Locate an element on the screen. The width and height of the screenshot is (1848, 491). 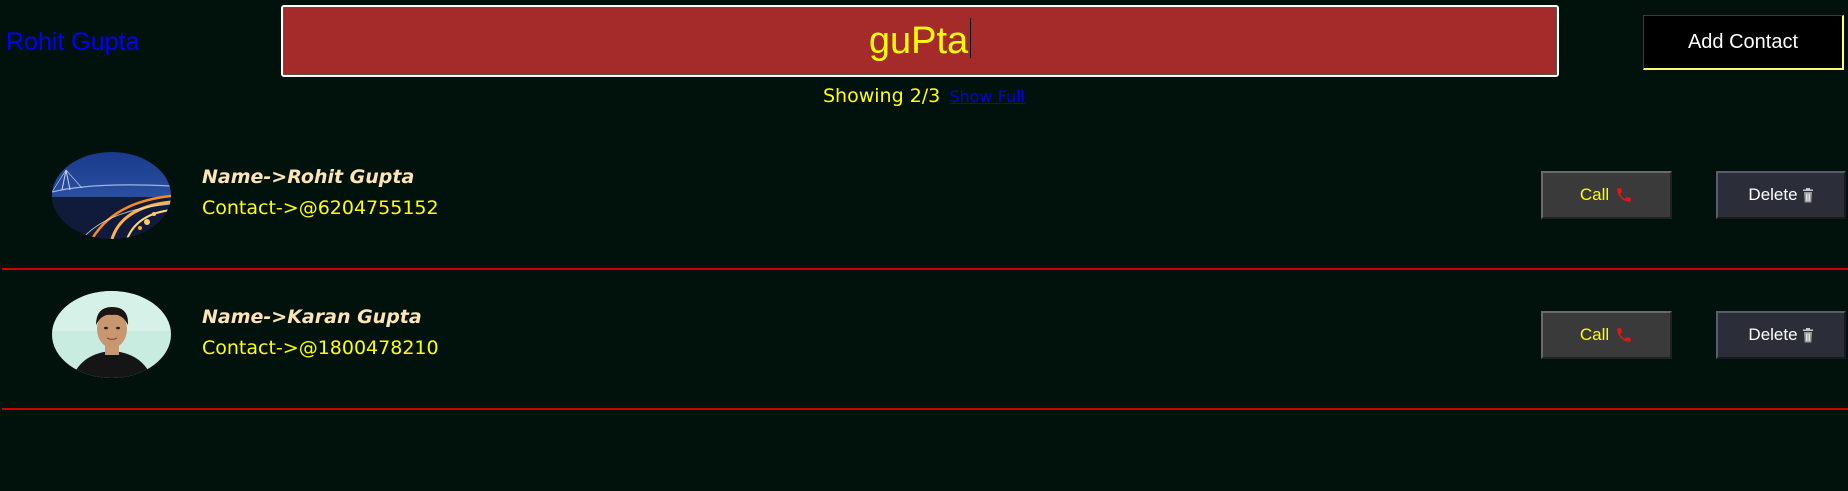
showing-count: Showing 2/3 is located at coordinates (882, 96).